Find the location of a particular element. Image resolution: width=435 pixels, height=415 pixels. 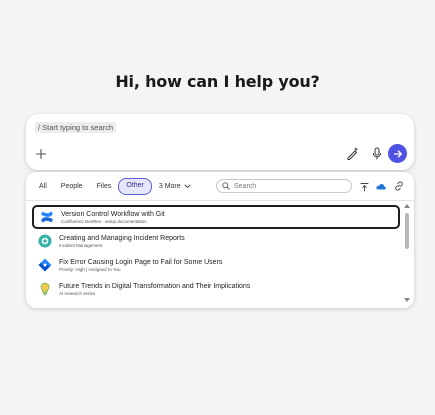

tab-more-dropdown: 3 More is located at coordinates (175, 186).